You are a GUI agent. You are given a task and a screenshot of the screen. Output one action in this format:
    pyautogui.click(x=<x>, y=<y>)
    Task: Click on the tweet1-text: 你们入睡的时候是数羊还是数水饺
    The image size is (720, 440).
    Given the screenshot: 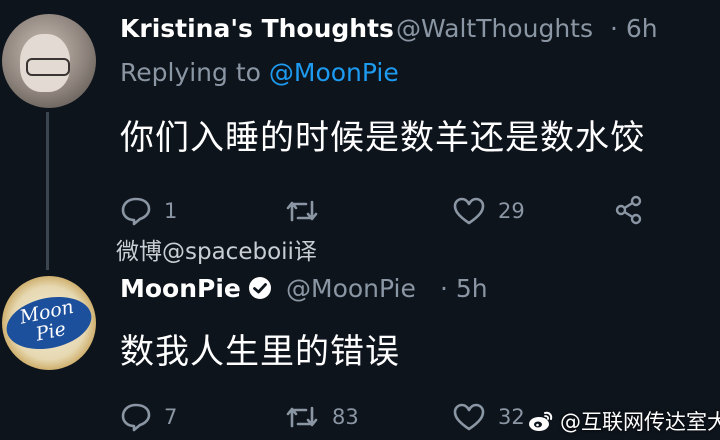 What is the action you would take?
    pyautogui.click(x=382, y=138)
    